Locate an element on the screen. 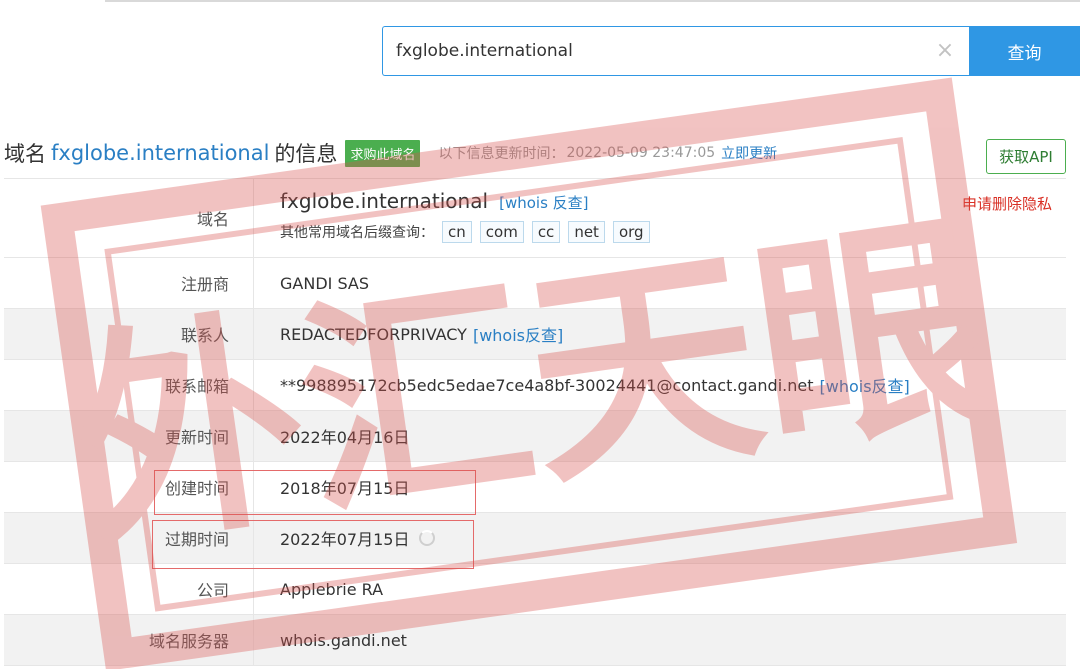  get-api-button: 获取API is located at coordinates (1026, 156).